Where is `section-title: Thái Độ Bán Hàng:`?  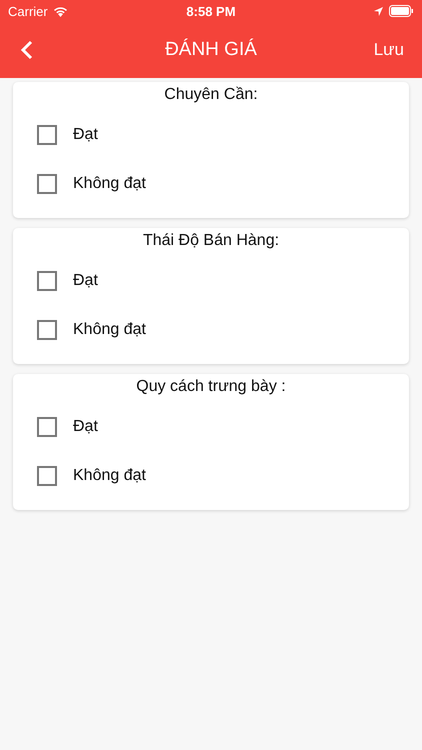 section-title: Thái Độ Bán Hàng: is located at coordinates (211, 240).